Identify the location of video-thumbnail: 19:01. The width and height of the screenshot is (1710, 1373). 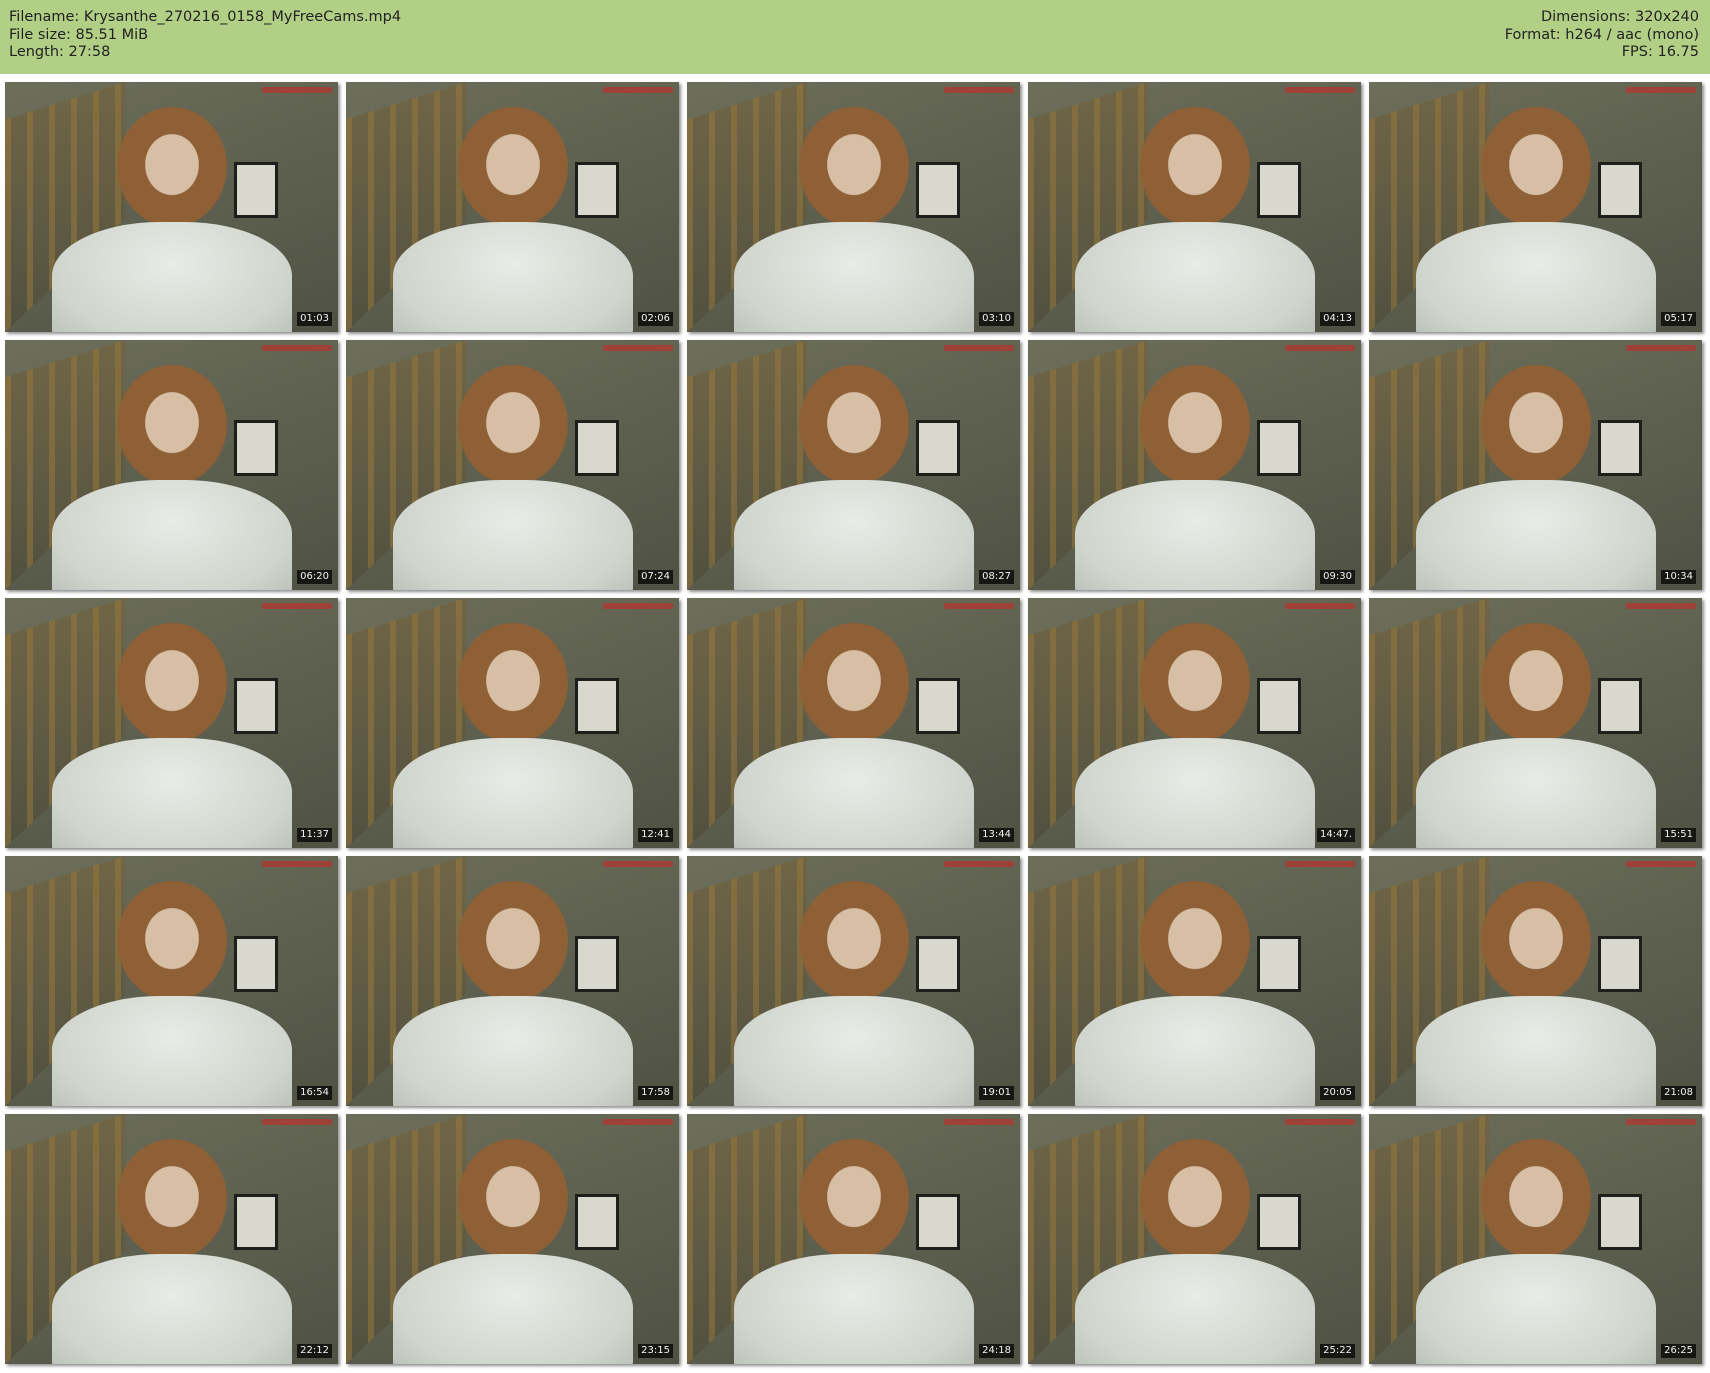
(853, 981).